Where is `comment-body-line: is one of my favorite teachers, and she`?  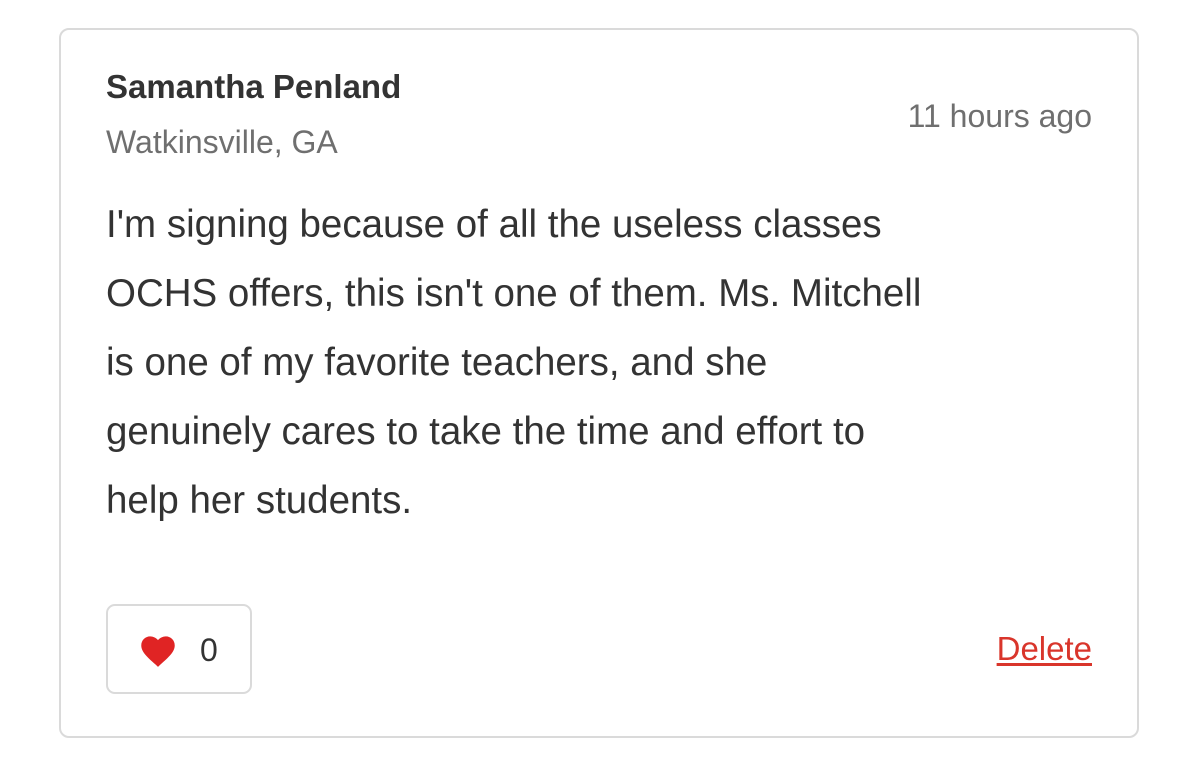
comment-body-line: is one of my favorite teachers, and she is located at coordinates (437, 362).